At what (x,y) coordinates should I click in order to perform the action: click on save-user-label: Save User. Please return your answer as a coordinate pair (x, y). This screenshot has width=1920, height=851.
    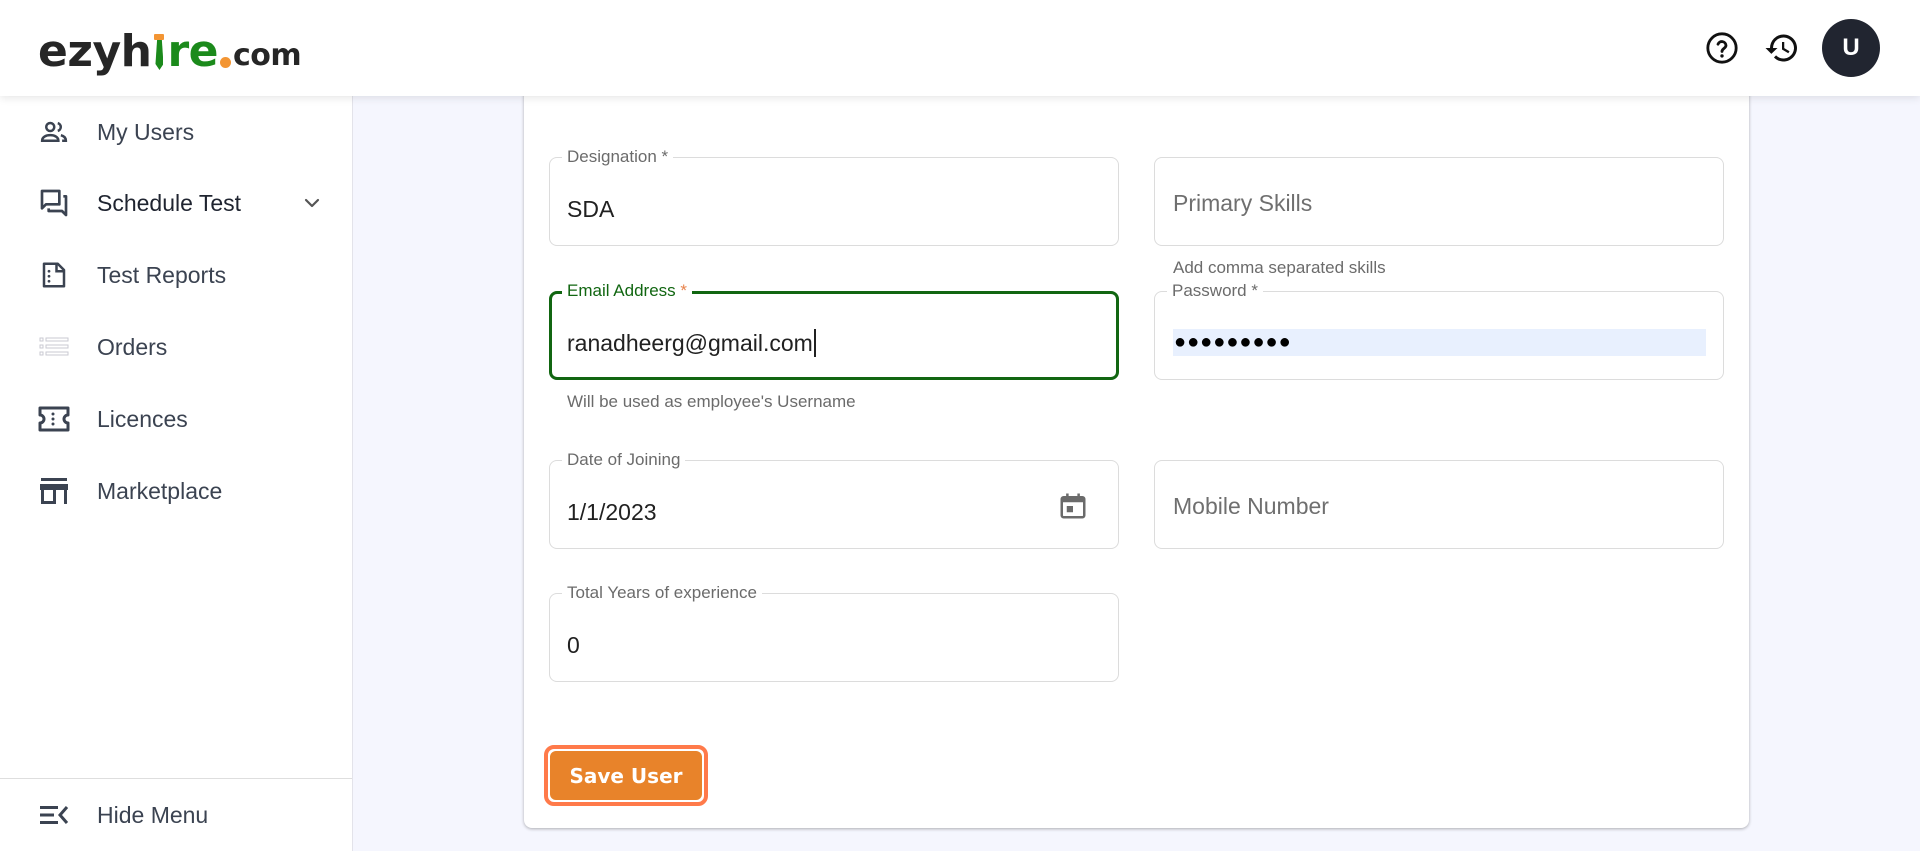
    Looking at the image, I should click on (626, 775).